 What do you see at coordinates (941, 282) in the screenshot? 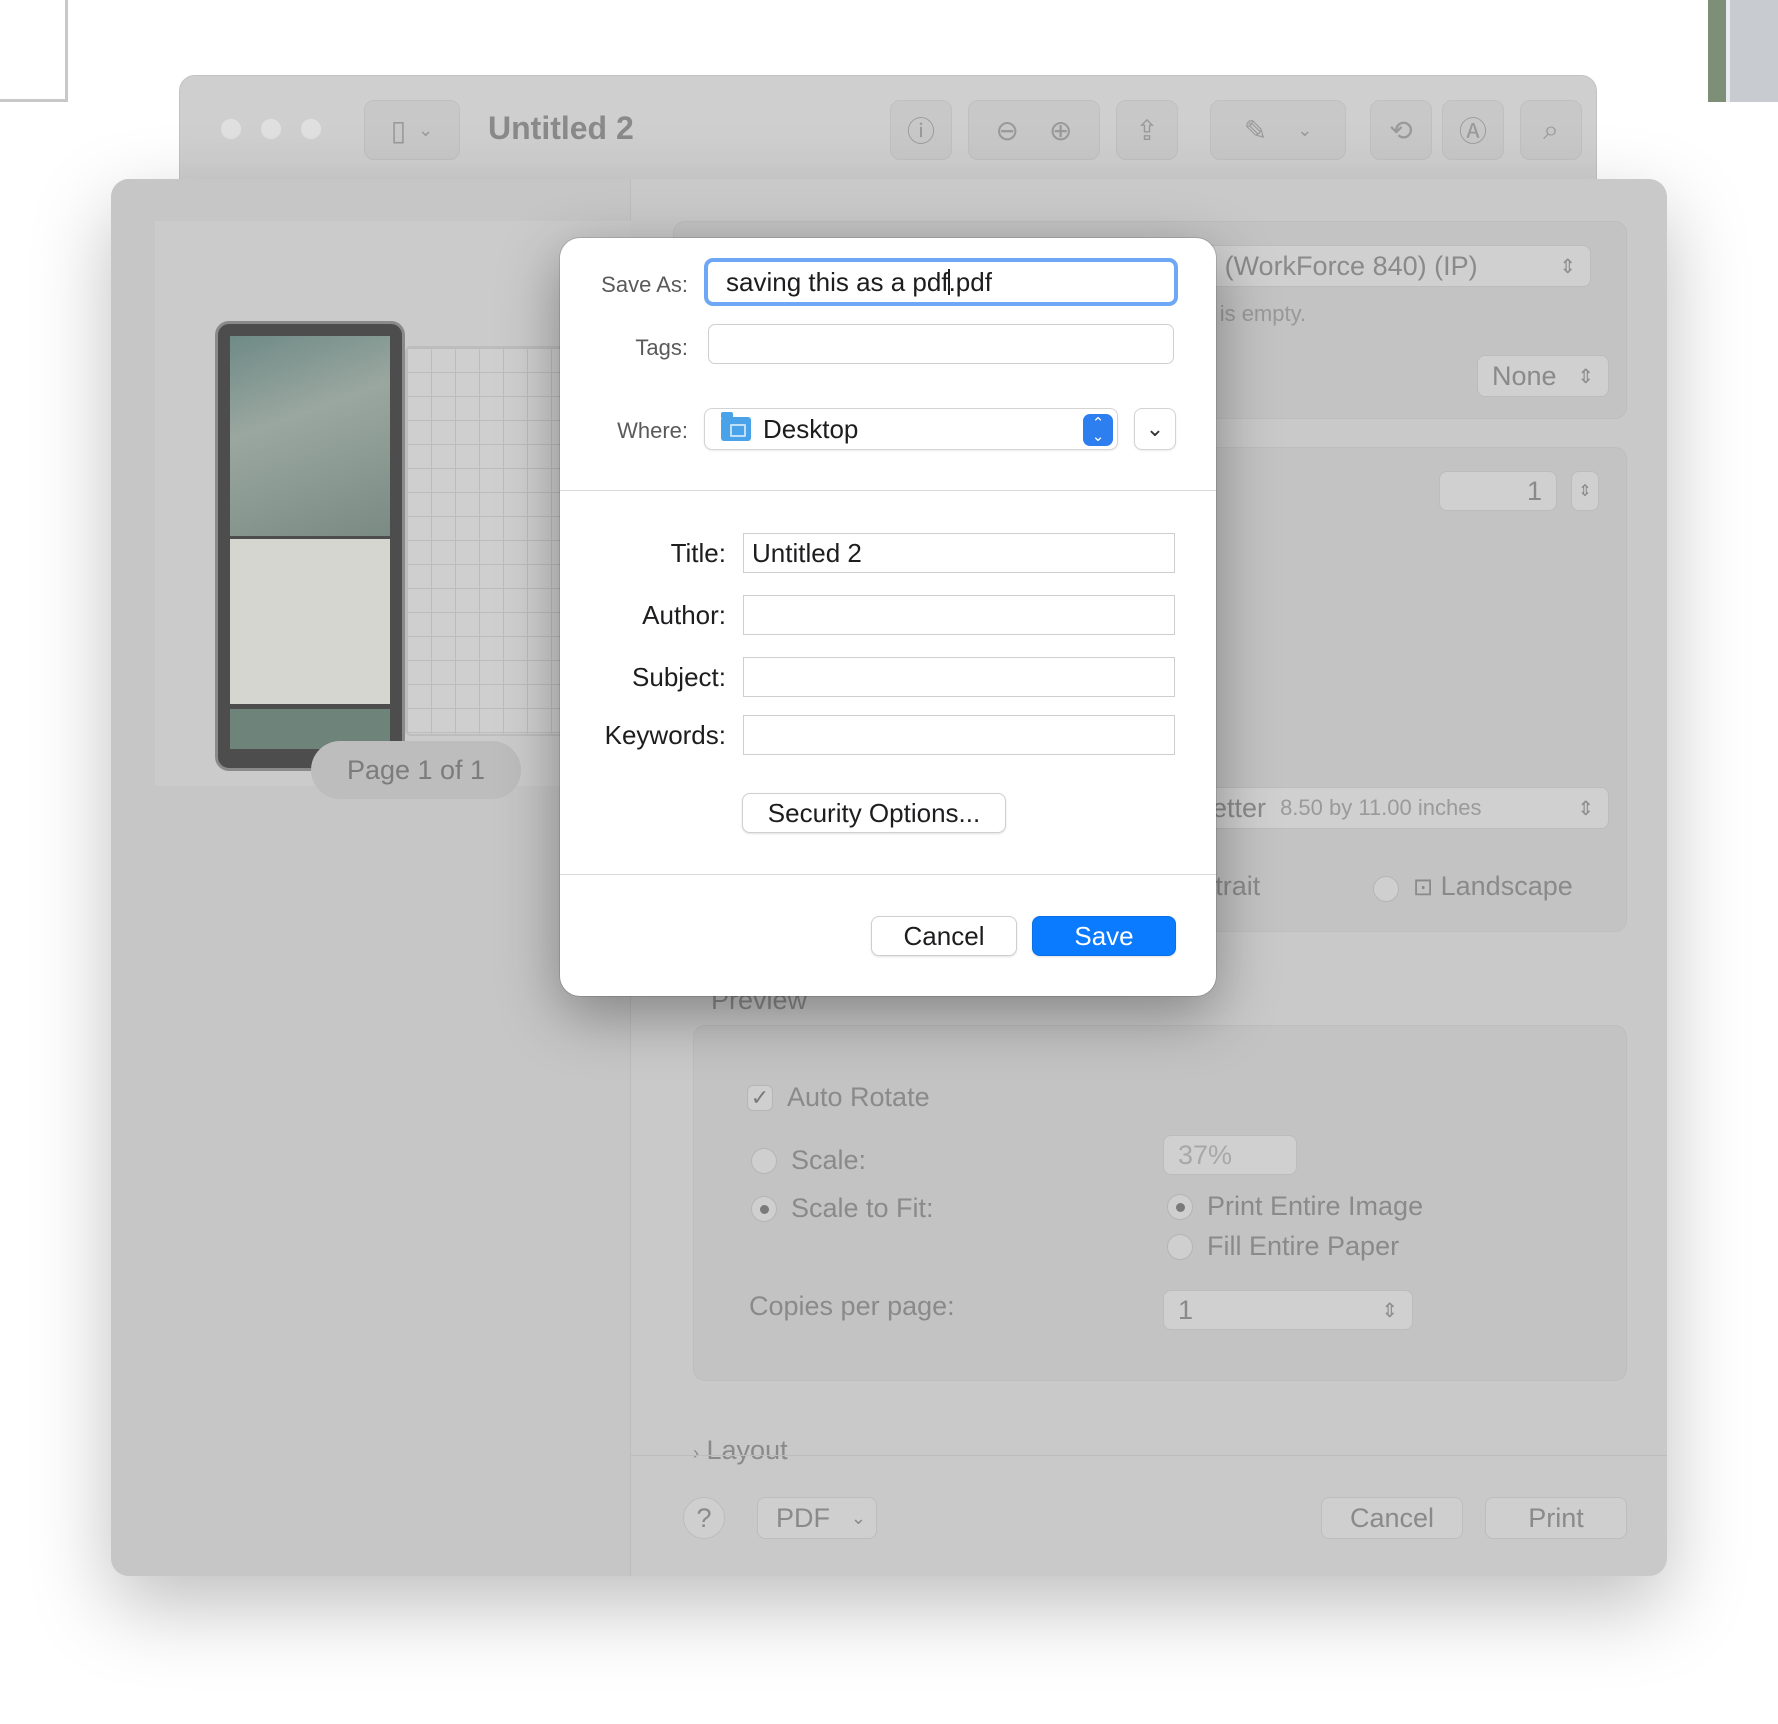
I see `save-as-input: saving this as a pdf .pdf` at bounding box center [941, 282].